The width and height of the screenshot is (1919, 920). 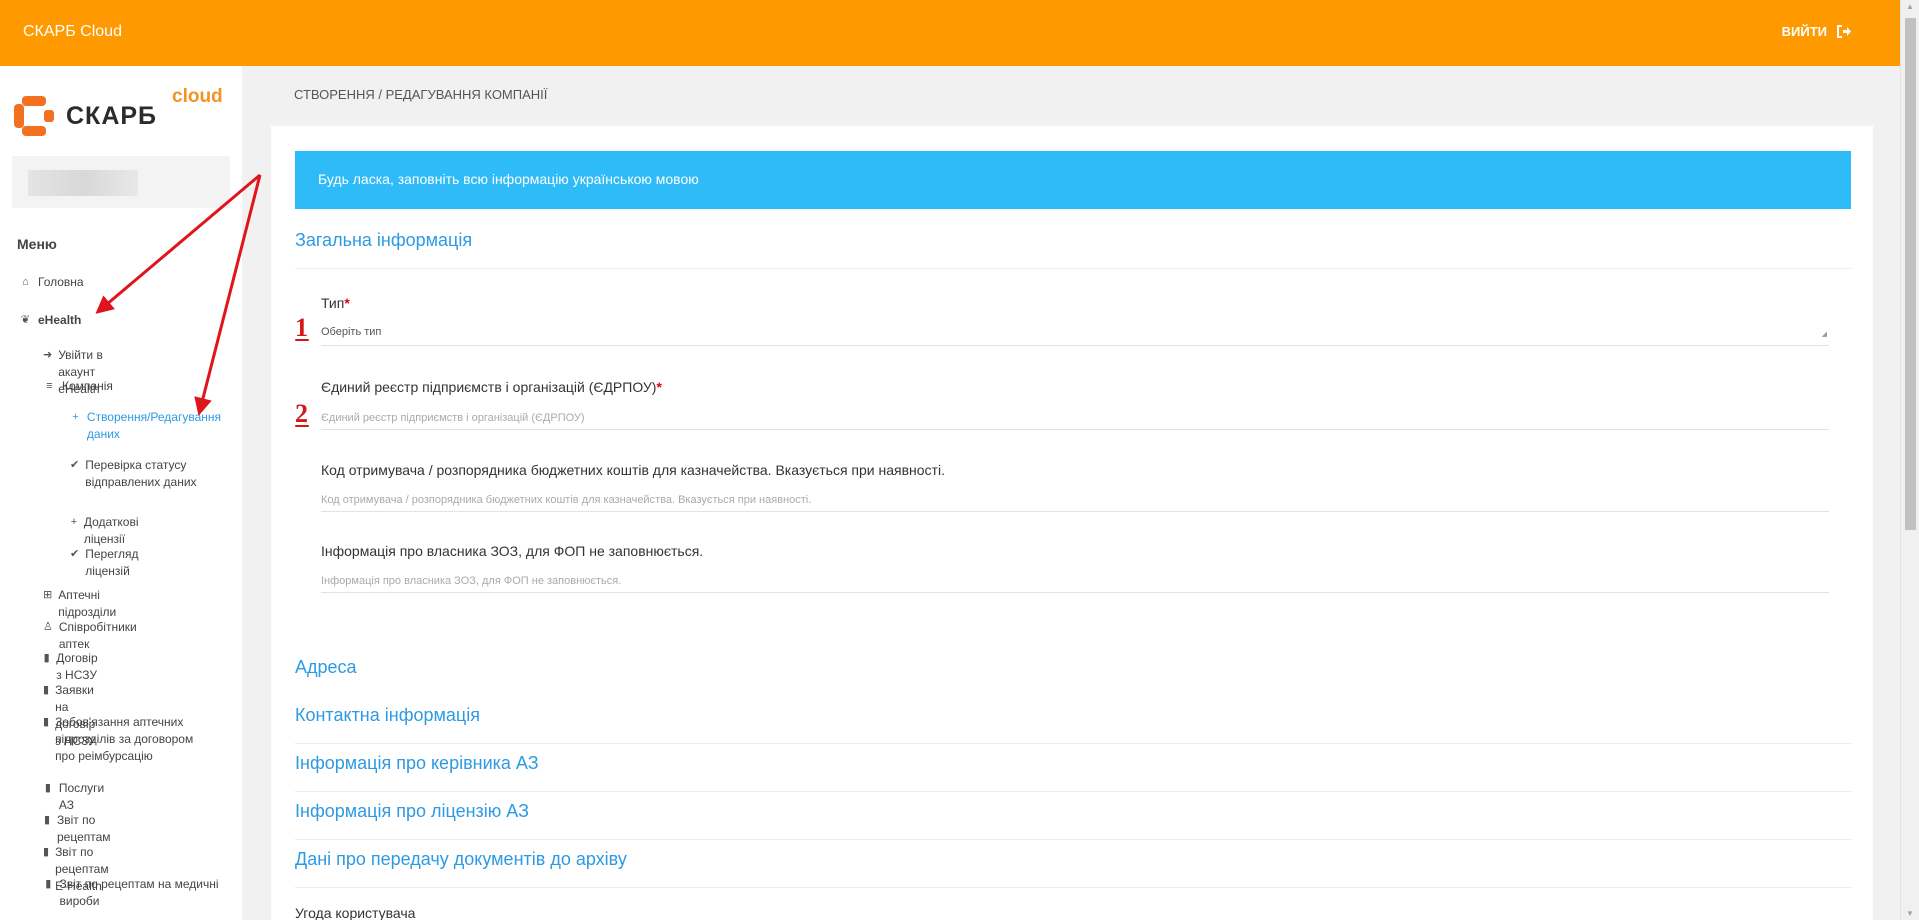 I want to click on annotation-number-one: 1, so click(x=302, y=328).